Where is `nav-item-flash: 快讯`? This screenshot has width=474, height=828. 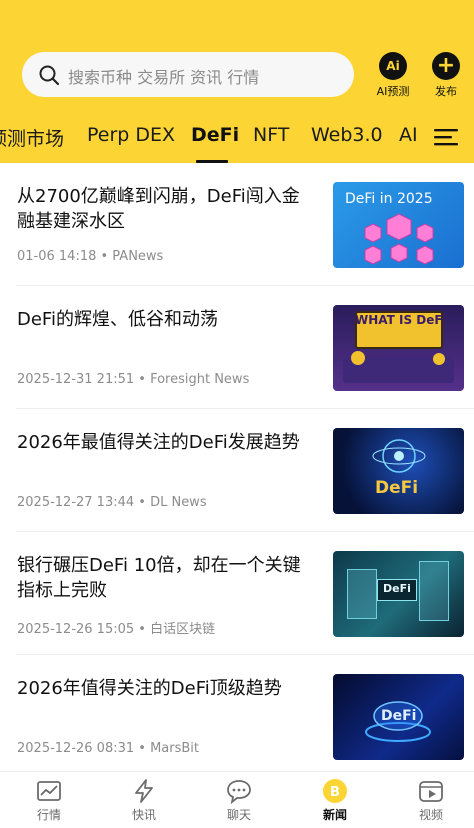 nav-item-flash: 快讯 is located at coordinates (144, 800).